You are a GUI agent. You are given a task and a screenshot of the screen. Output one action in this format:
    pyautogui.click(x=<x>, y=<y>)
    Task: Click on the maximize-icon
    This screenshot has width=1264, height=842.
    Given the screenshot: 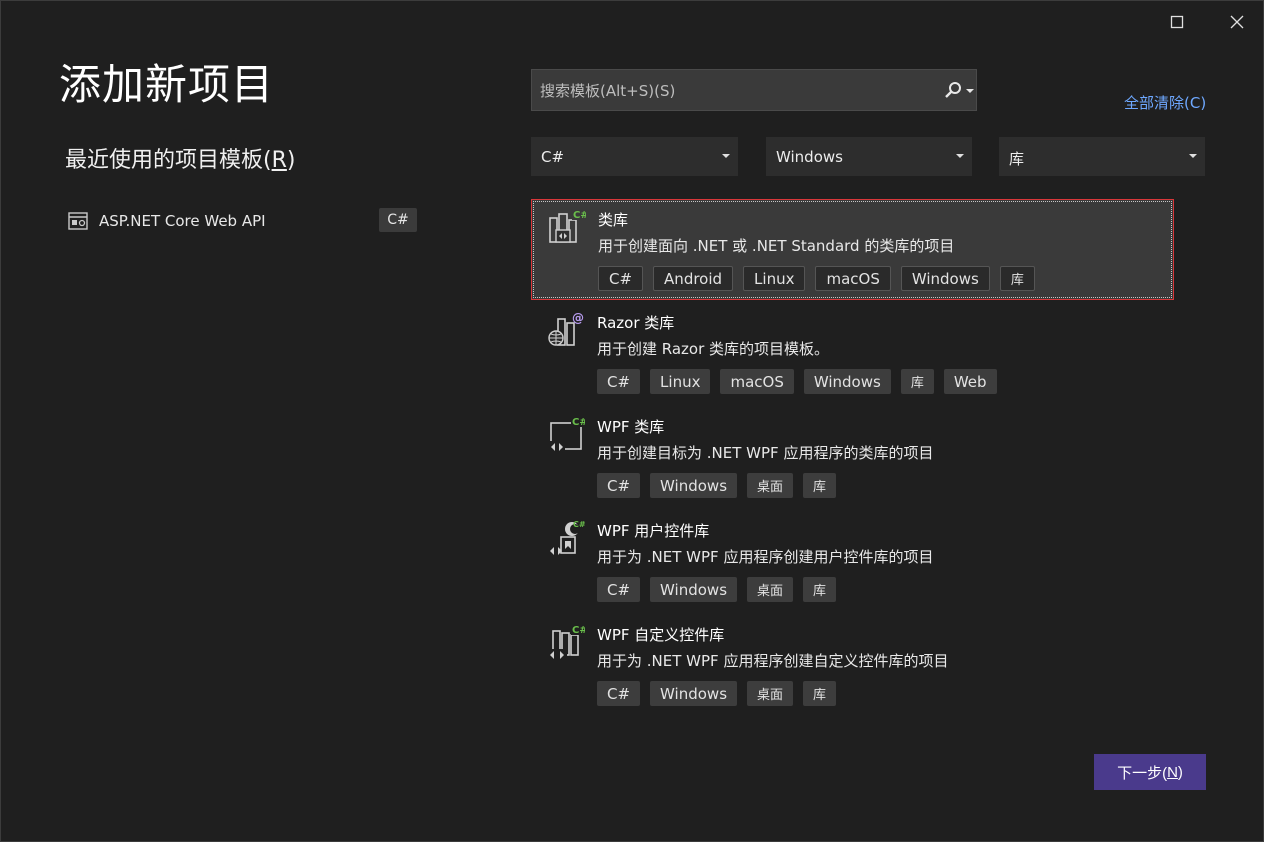 What is the action you would take?
    pyautogui.click(x=1177, y=22)
    